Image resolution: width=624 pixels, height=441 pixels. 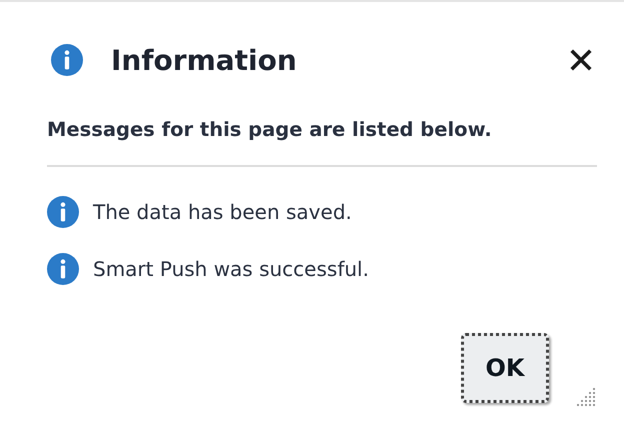 I want to click on message-text: The data has been saved., so click(x=222, y=212).